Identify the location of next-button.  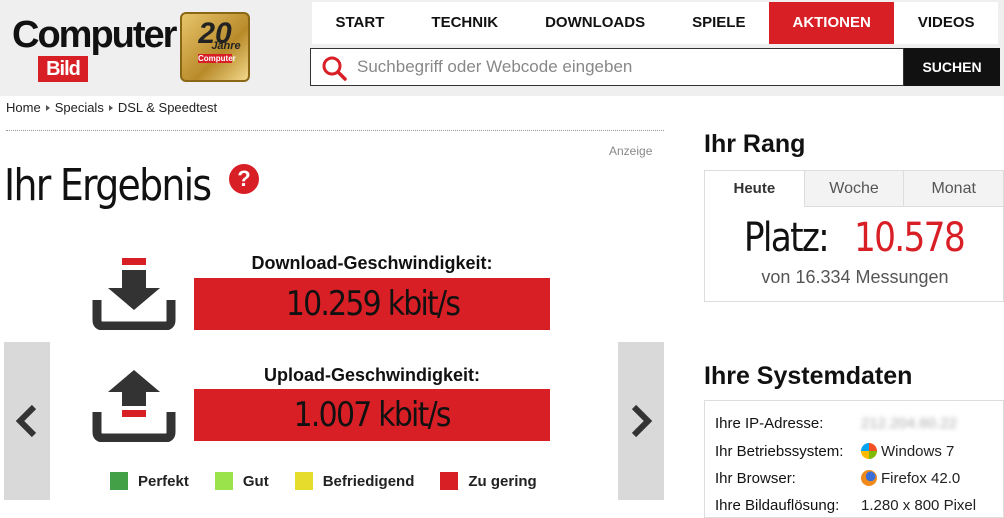
(641, 421).